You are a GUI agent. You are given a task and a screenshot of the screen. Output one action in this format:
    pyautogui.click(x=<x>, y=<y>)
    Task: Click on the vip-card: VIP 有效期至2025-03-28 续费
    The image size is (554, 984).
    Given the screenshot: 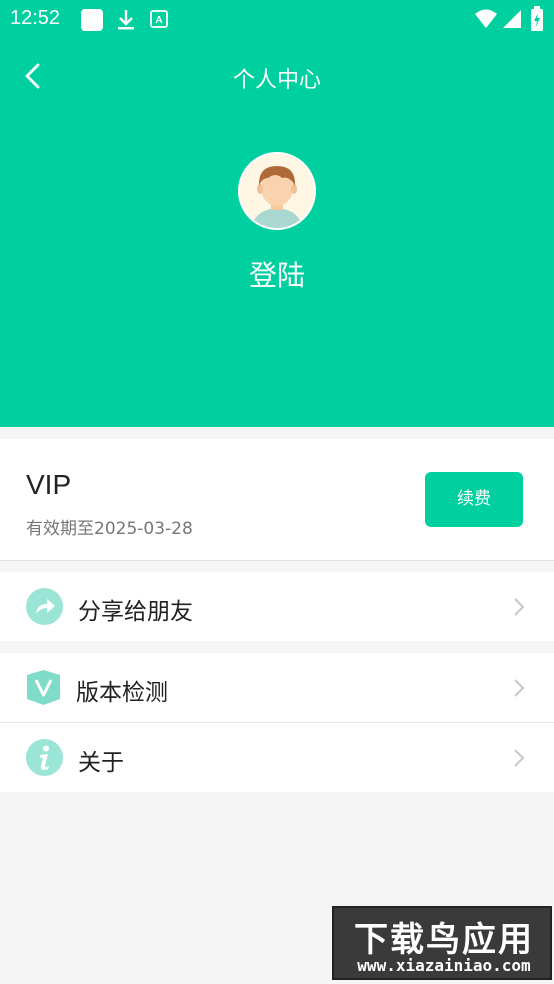 What is the action you would take?
    pyautogui.click(x=277, y=500)
    